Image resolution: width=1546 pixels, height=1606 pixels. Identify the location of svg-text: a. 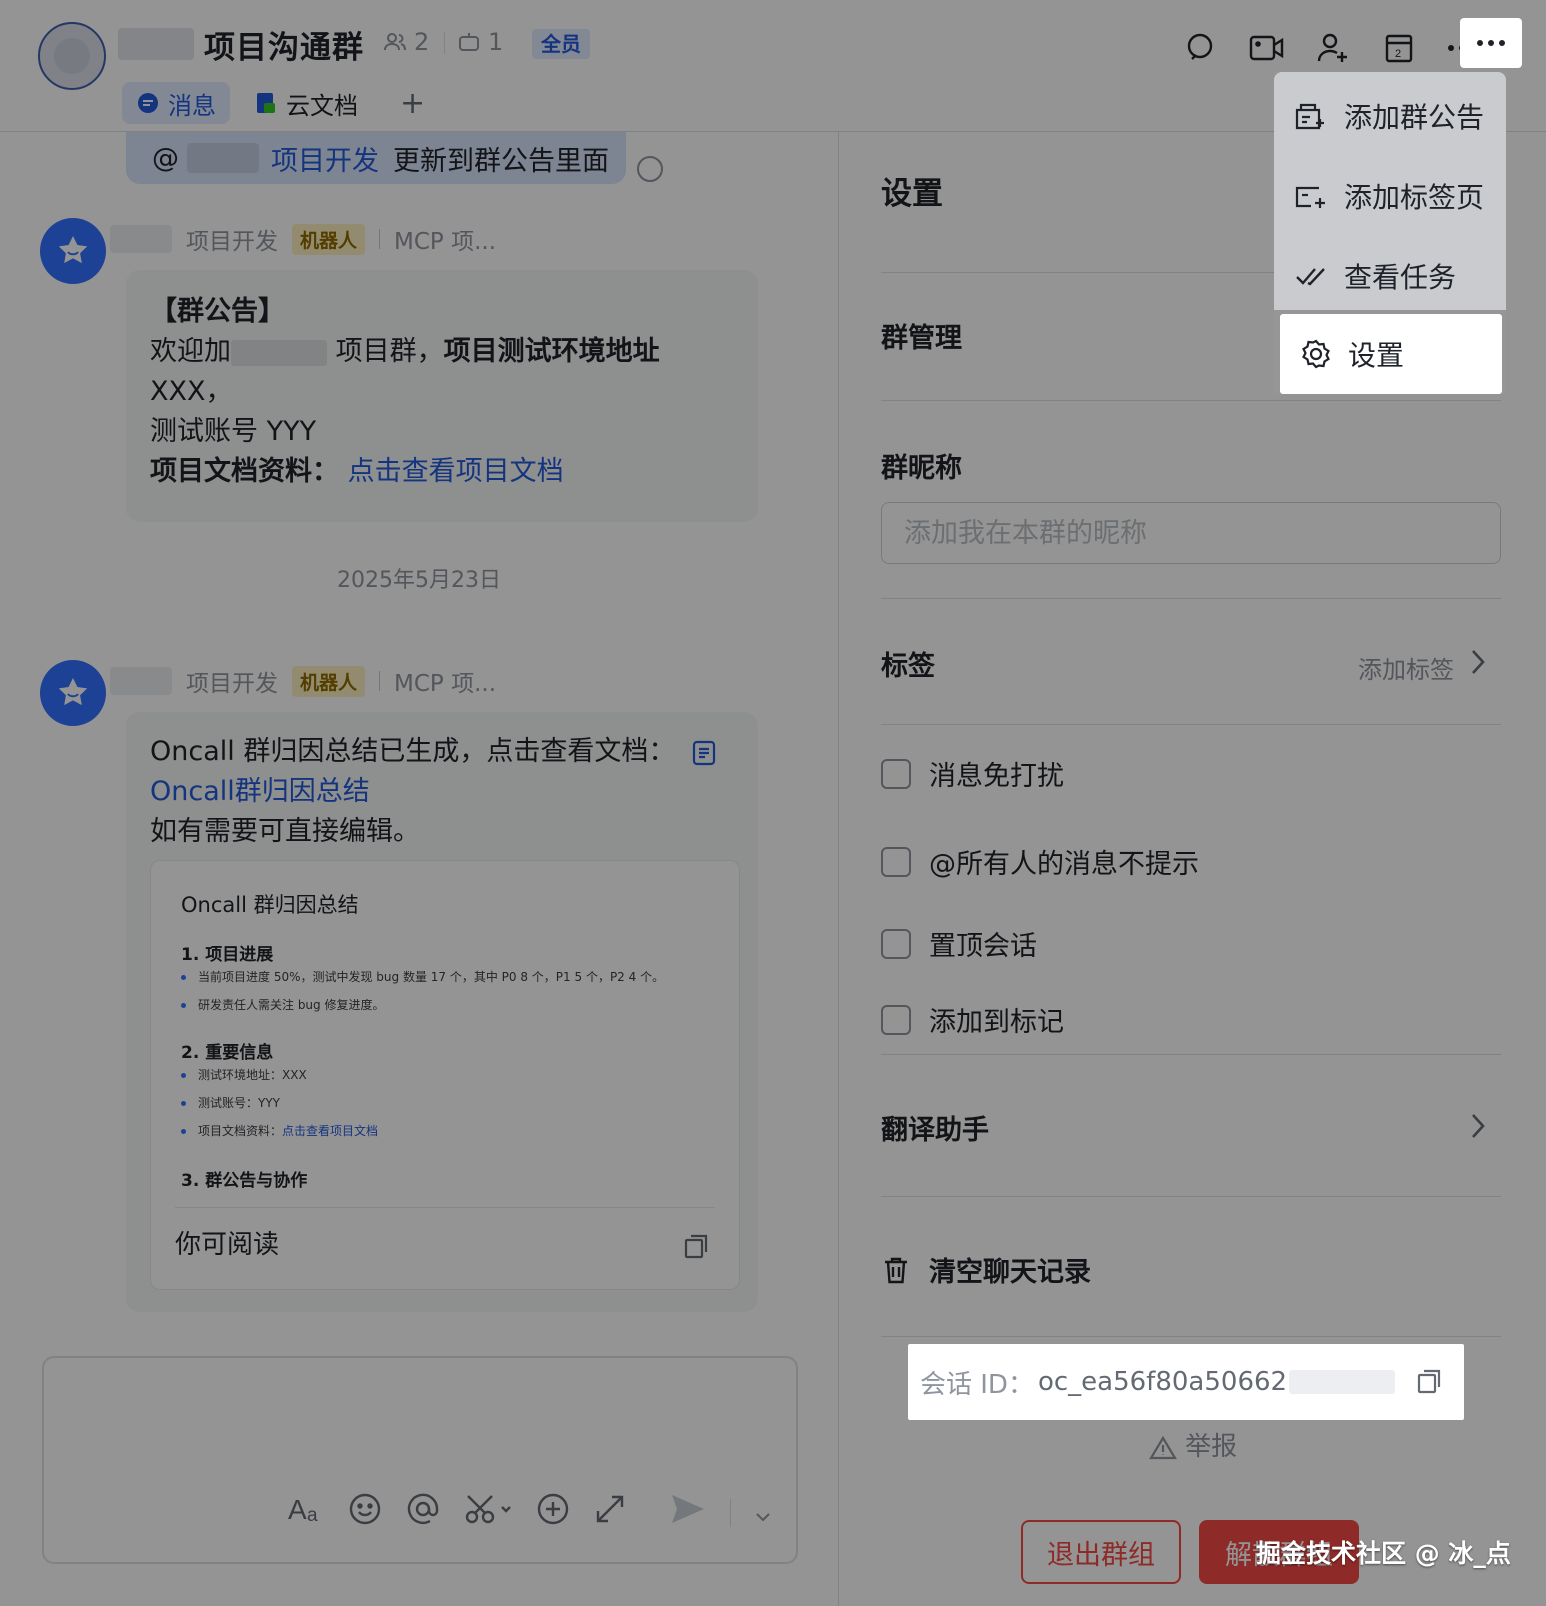
(312, 1515).